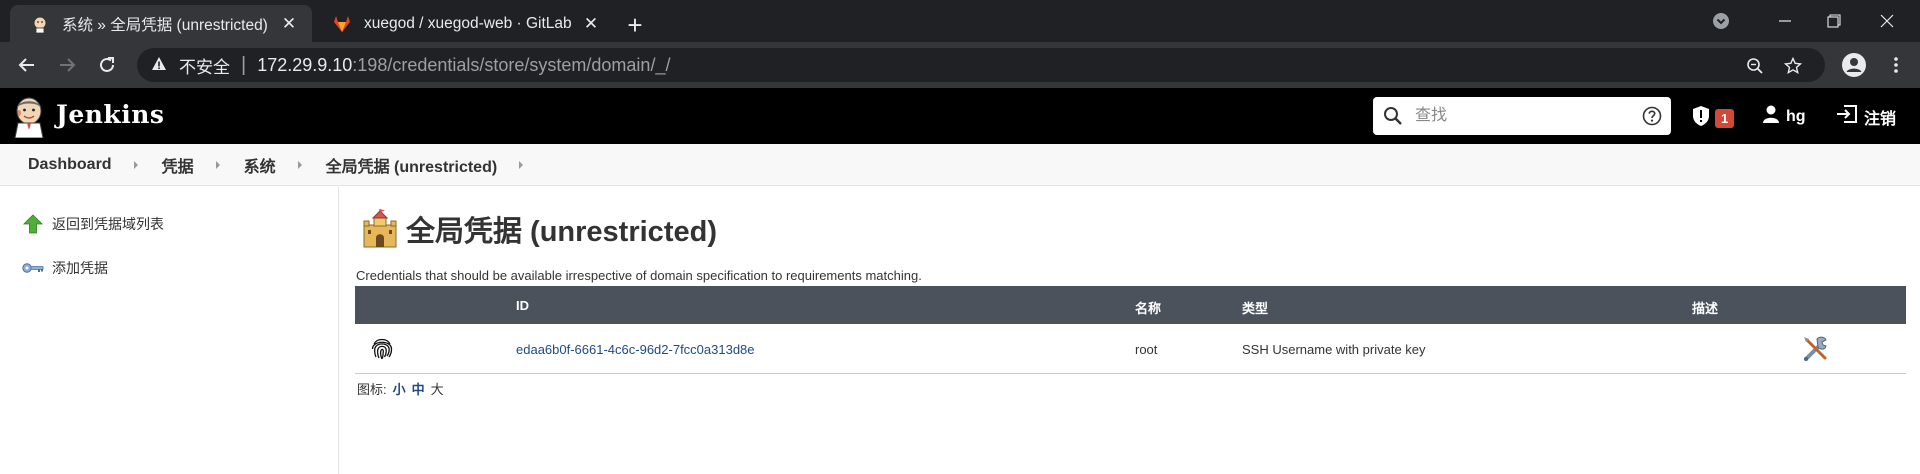 This screenshot has height=474, width=1920. I want to click on icon-size-small: 小, so click(399, 388).